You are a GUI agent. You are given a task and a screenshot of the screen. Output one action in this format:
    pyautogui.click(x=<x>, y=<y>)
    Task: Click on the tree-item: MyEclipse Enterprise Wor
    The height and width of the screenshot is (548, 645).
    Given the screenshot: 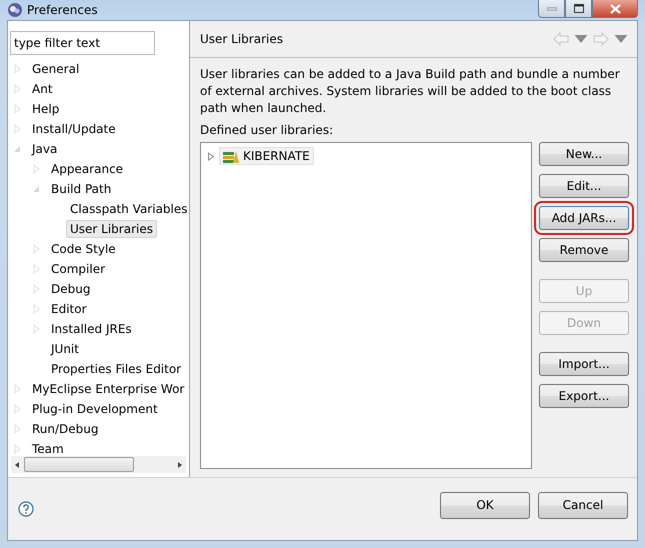 What is the action you would take?
    pyautogui.click(x=108, y=389)
    